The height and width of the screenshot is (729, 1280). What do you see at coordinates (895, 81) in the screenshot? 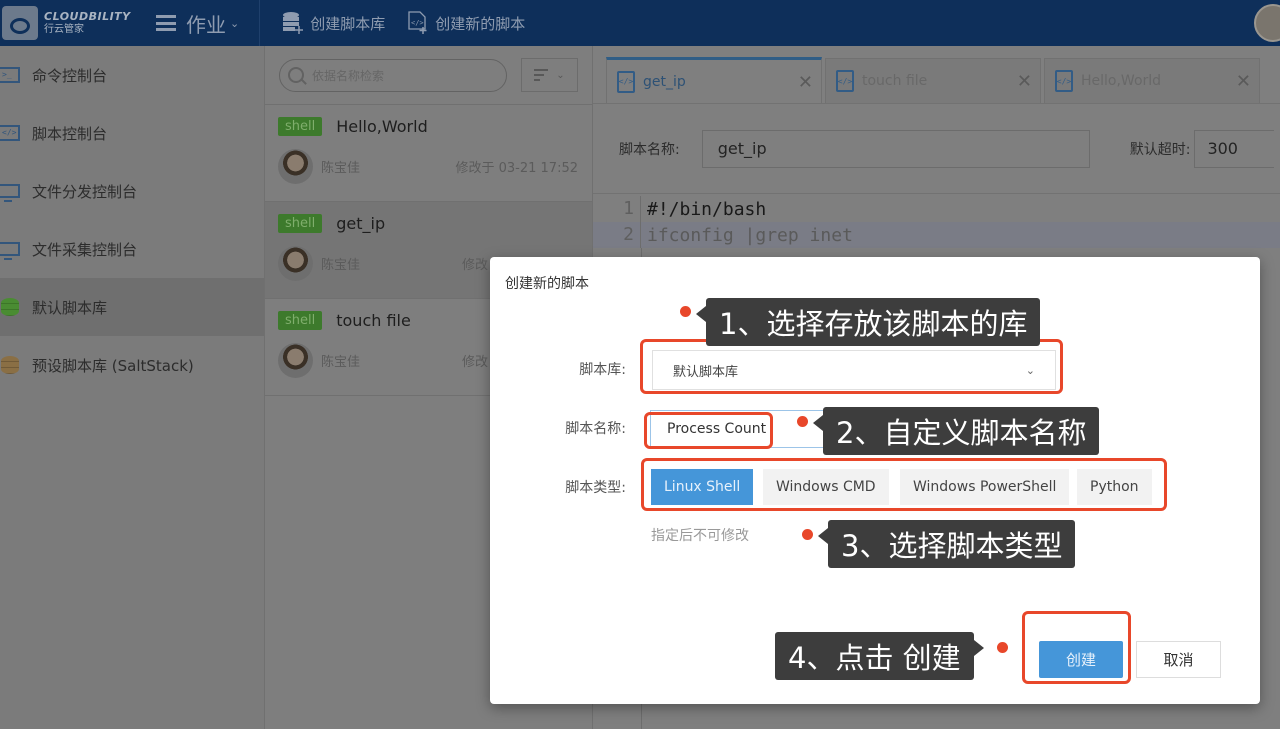
I see `tab-label: touch file` at bounding box center [895, 81].